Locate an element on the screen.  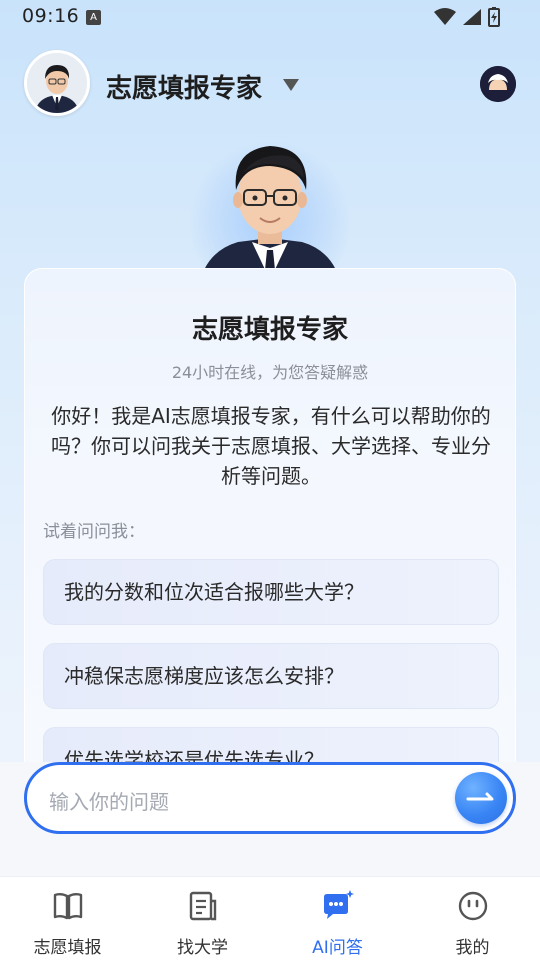
header: 志愿填报专家 is located at coordinates (270, 84).